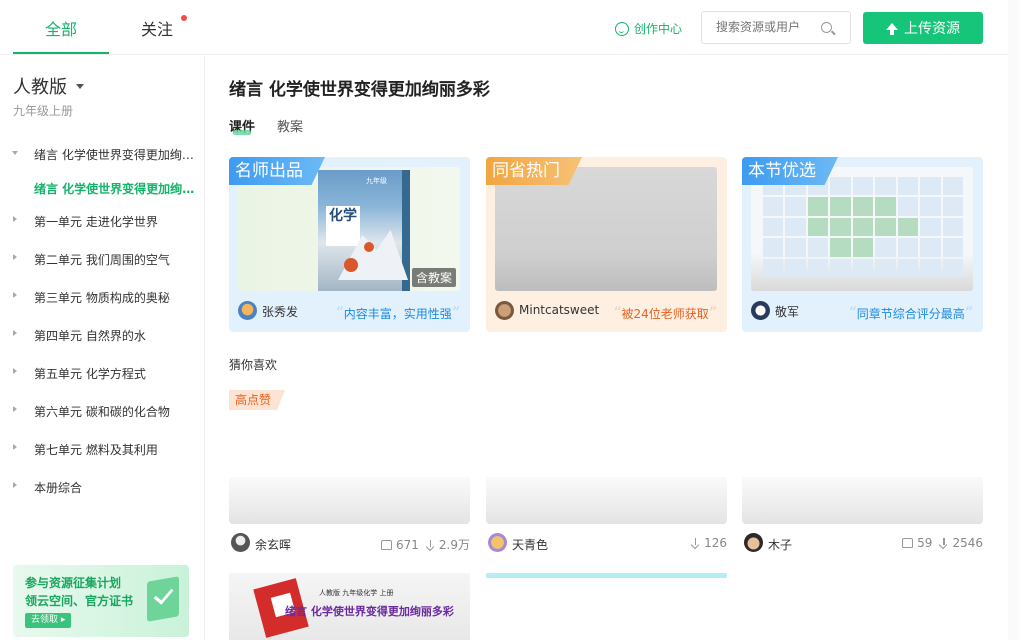 The height and width of the screenshot is (640, 1019). What do you see at coordinates (892, 28) in the screenshot?
I see `upload-arrow-icon` at bounding box center [892, 28].